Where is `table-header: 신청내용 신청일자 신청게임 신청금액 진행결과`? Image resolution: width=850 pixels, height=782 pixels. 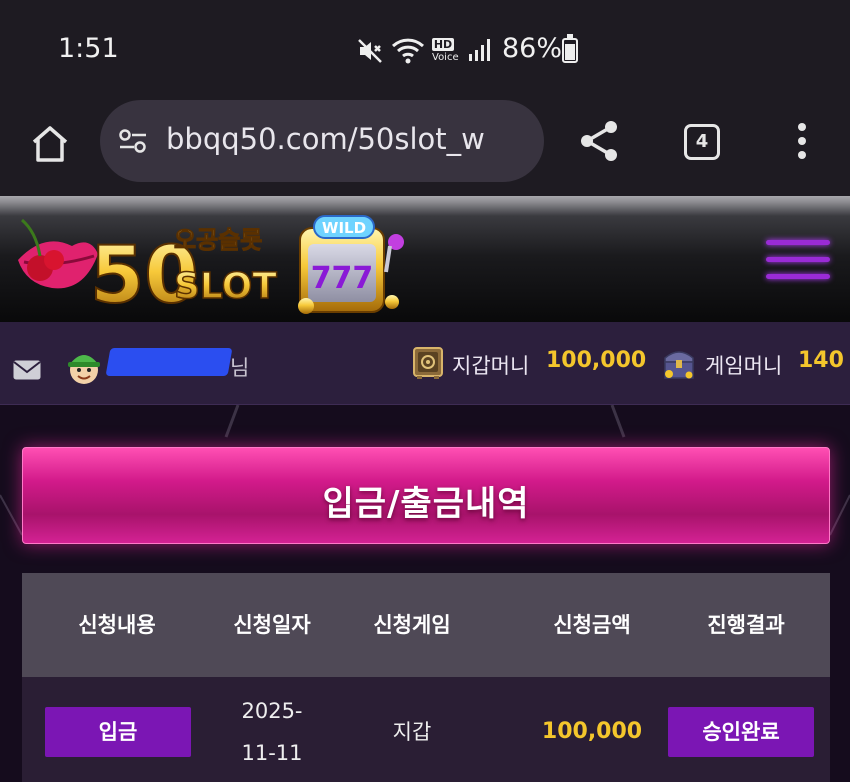 table-header: 신청내용 신청일자 신청게임 신청금액 진행결과 is located at coordinates (426, 625).